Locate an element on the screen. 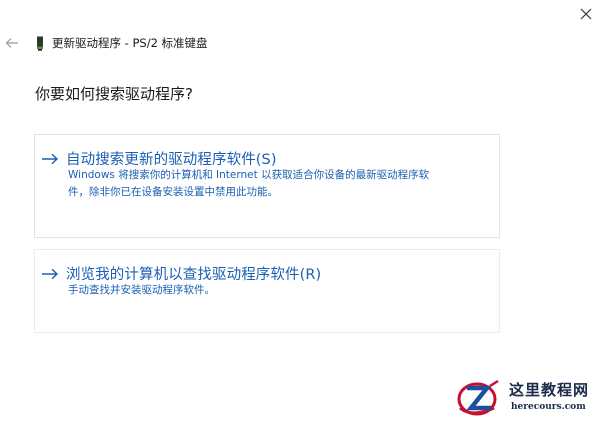  back-arrow-icon is located at coordinates (11, 43).